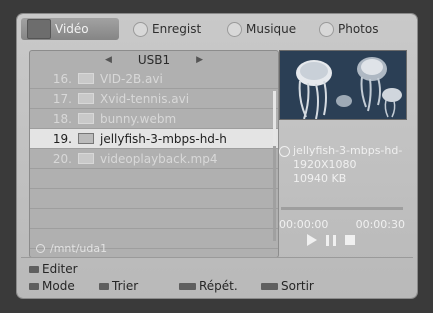 The image size is (433, 313). Describe the element at coordinates (40, 248) in the screenshot. I see `folder-icon` at that location.